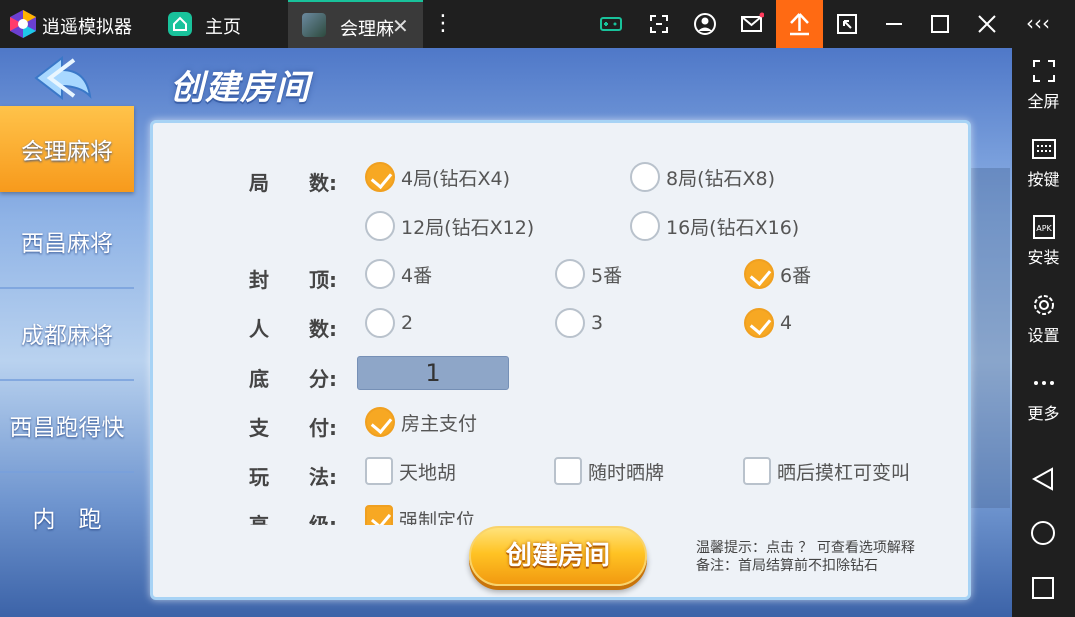 The height and width of the screenshot is (617, 1075). I want to click on upload-icon, so click(799, 24).